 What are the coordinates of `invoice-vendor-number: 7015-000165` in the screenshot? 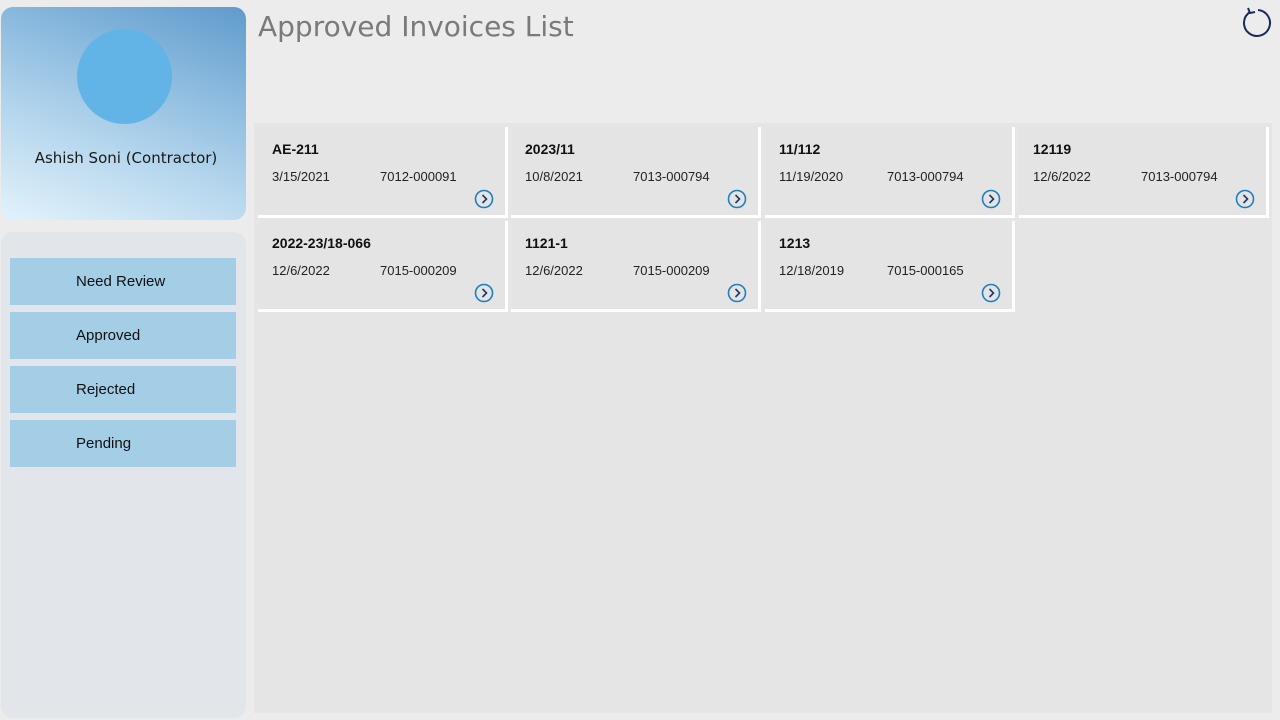 It's located at (925, 270).